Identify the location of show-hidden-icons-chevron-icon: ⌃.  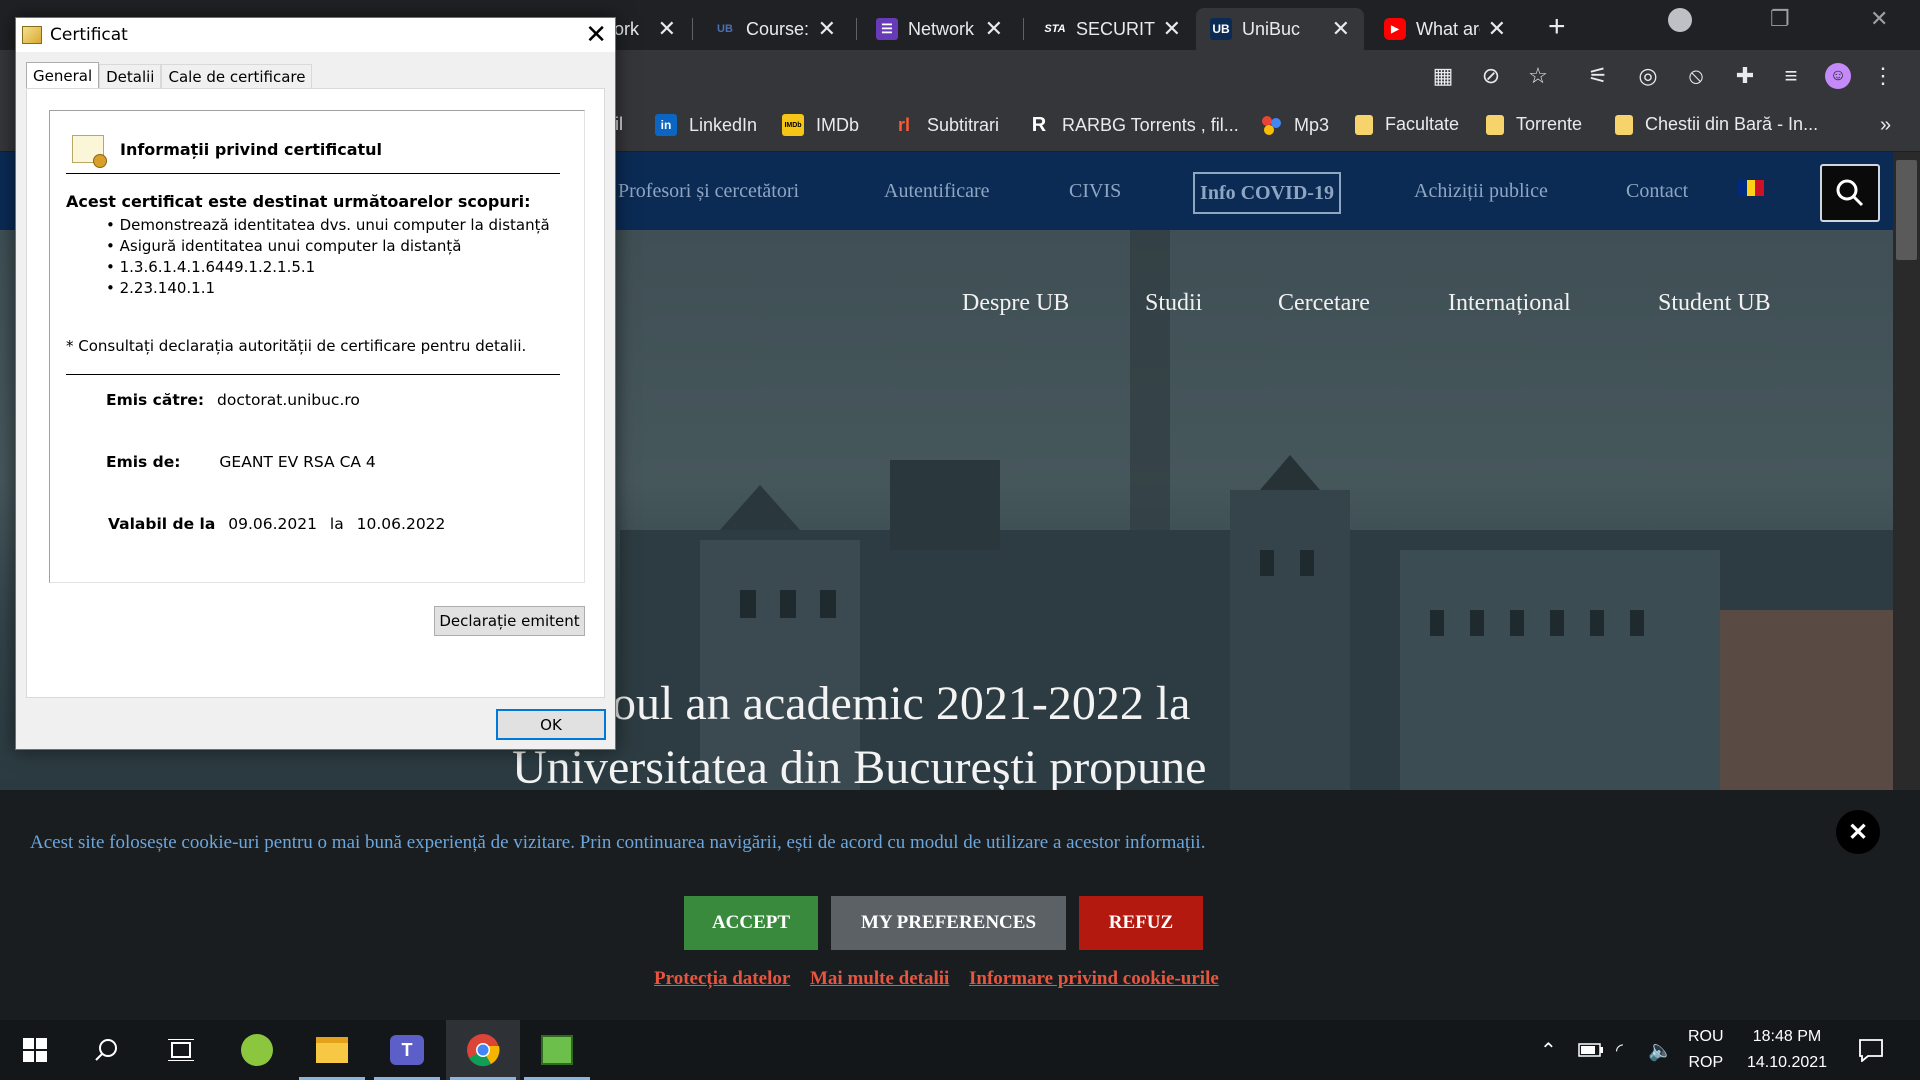
(1548, 1050).